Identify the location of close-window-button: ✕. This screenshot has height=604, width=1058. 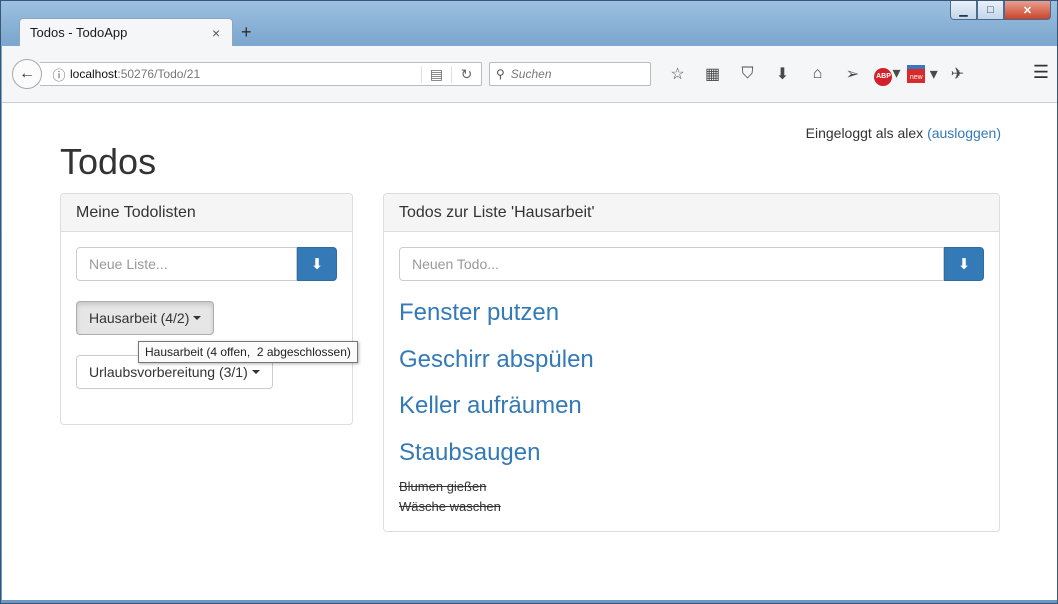
(1027, 10).